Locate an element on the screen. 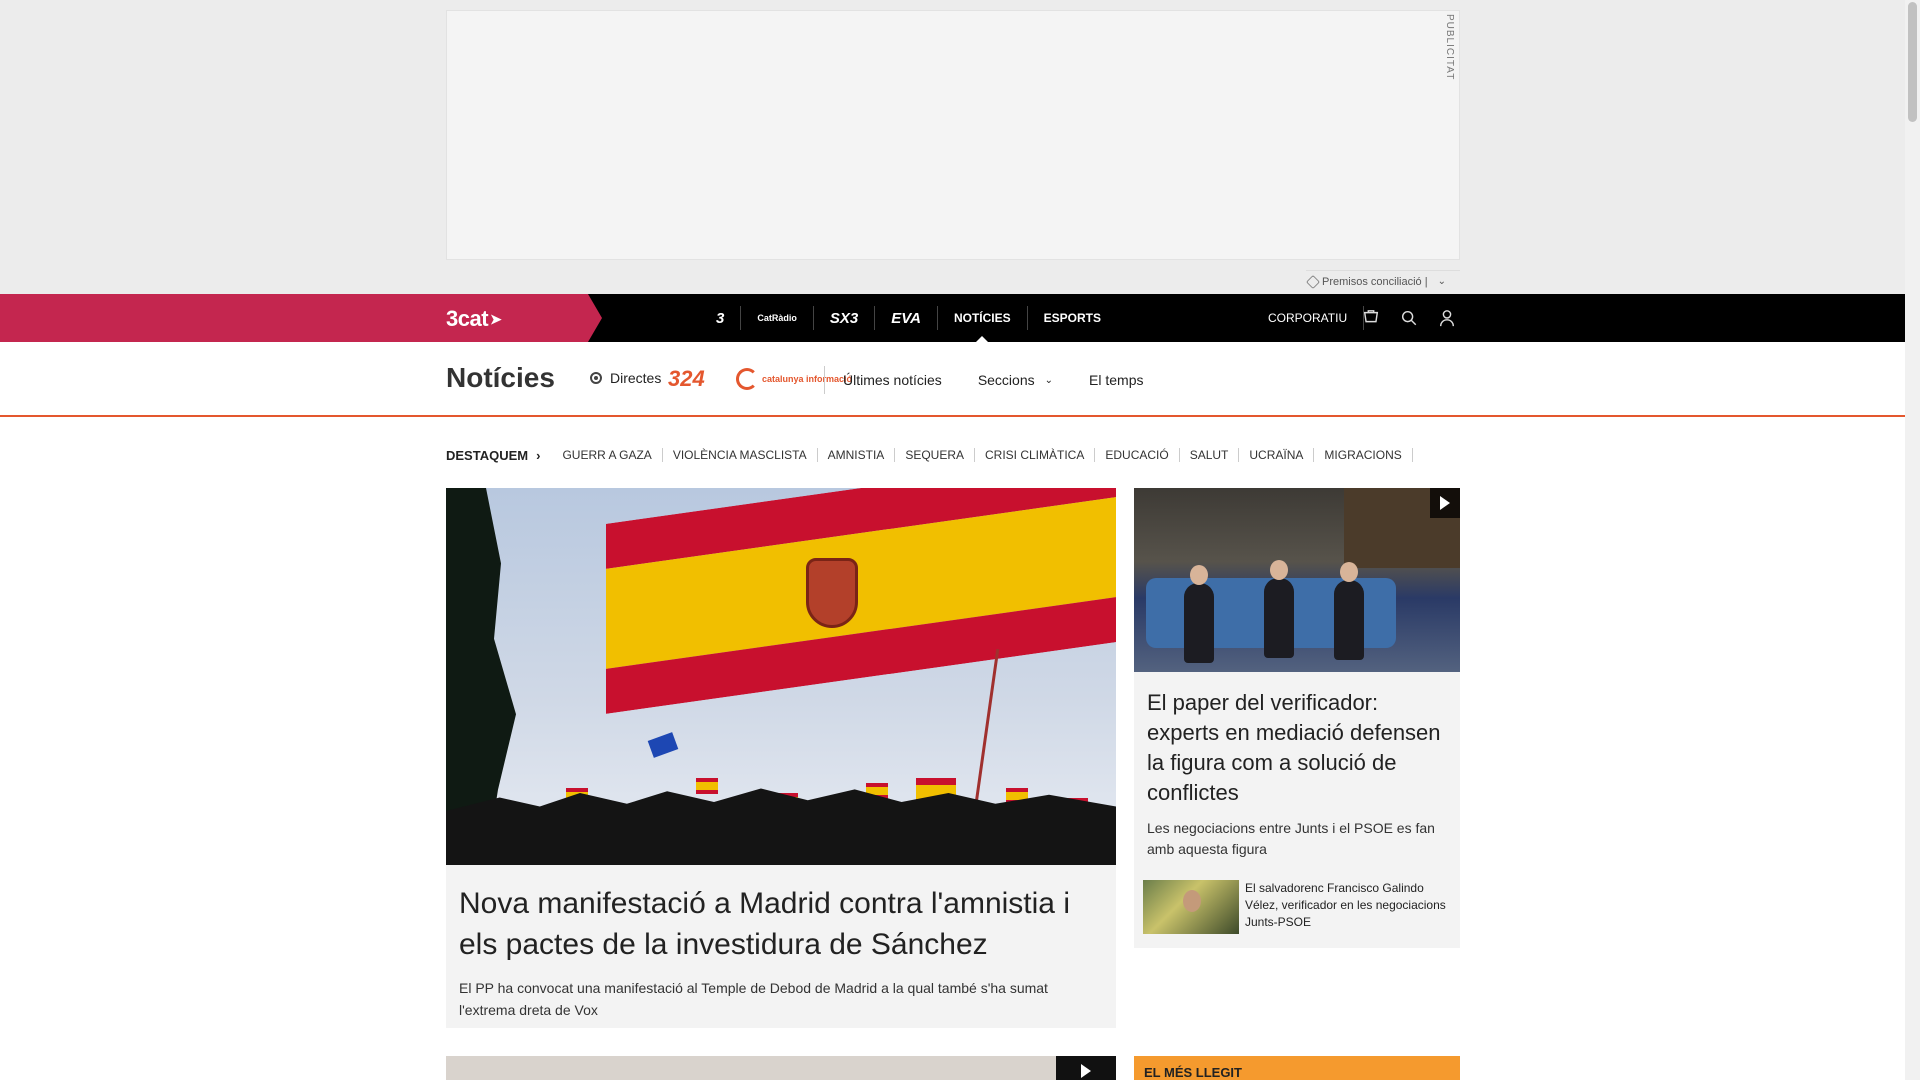 The image size is (1920, 1080). section-links: Últimes notícies Seccions ⌄ El temps is located at coordinates (992, 380).